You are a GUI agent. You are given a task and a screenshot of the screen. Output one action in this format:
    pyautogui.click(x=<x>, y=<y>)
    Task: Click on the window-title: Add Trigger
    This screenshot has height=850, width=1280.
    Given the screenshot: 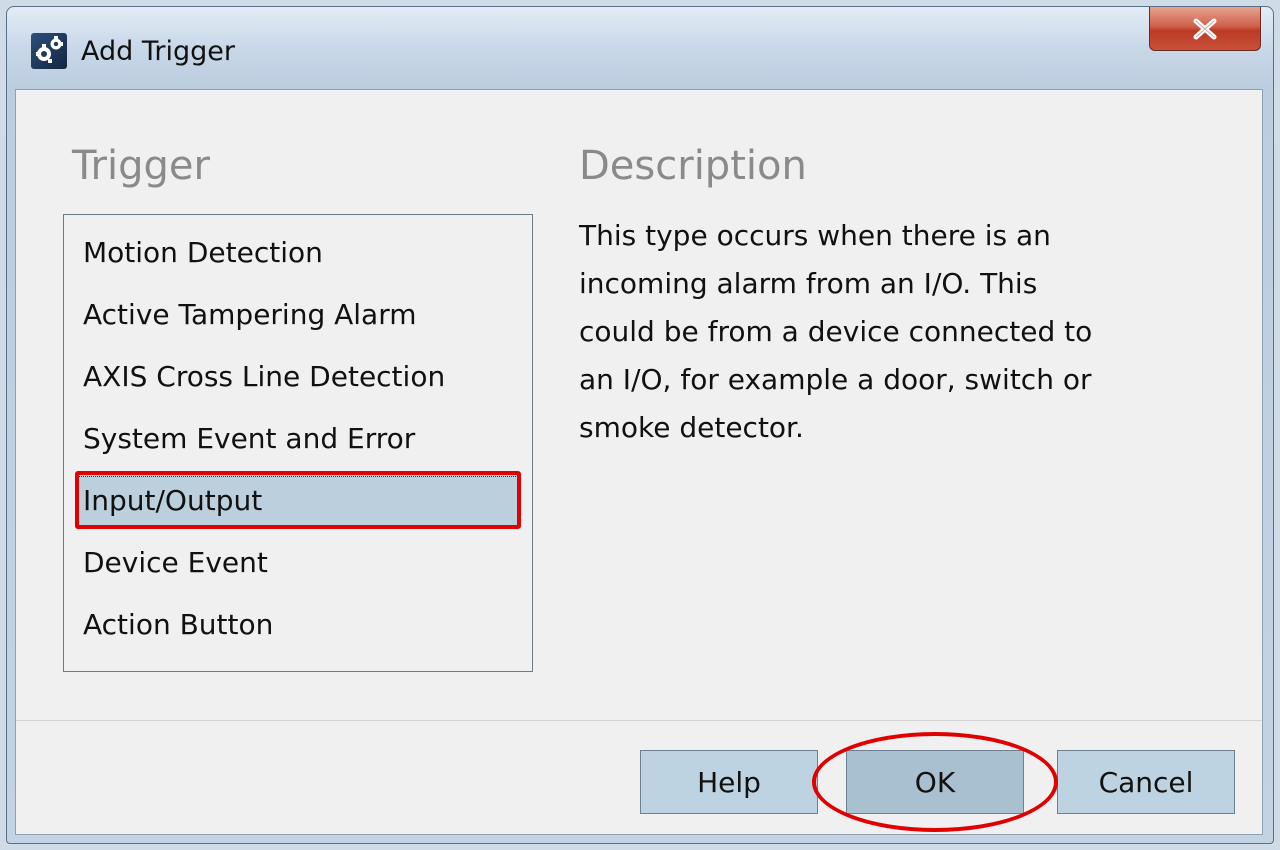 What is the action you would take?
    pyautogui.click(x=158, y=51)
    